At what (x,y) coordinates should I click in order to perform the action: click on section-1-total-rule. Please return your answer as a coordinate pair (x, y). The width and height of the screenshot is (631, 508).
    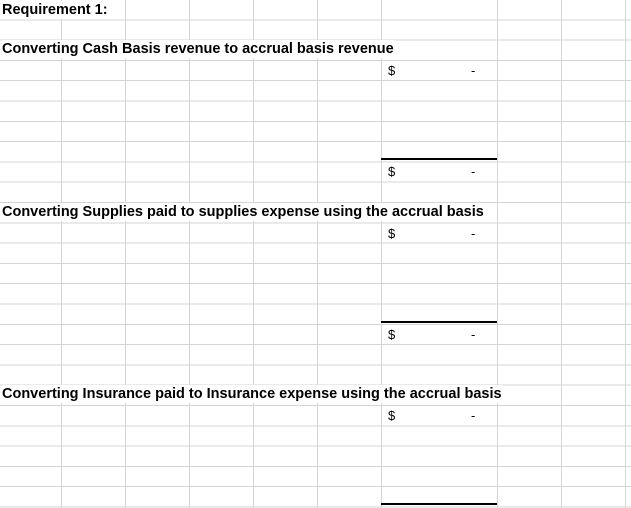
    Looking at the image, I should click on (439, 159).